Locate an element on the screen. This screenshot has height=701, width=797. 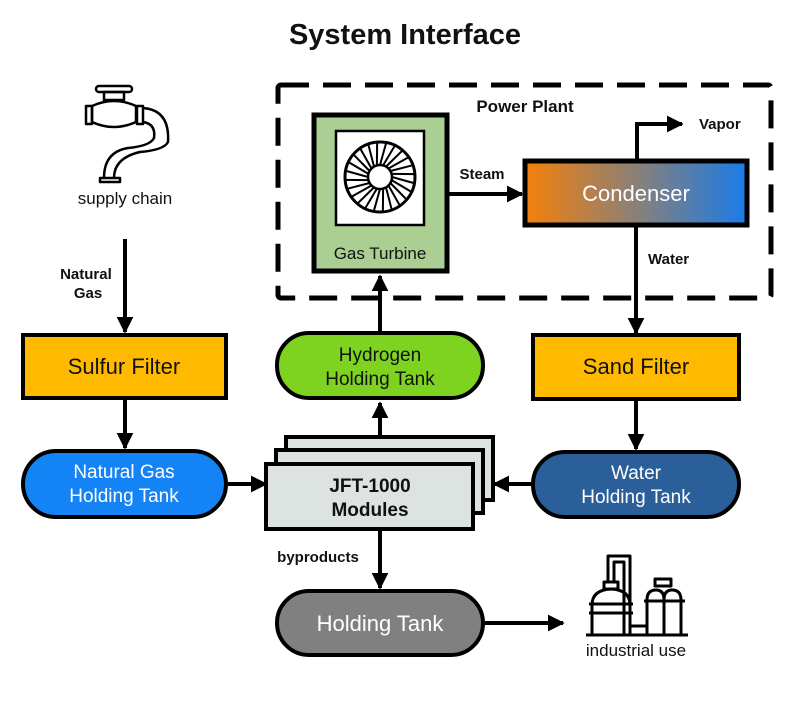
sulfur-filter-label: Sulfur Filter is located at coordinates (124, 366).